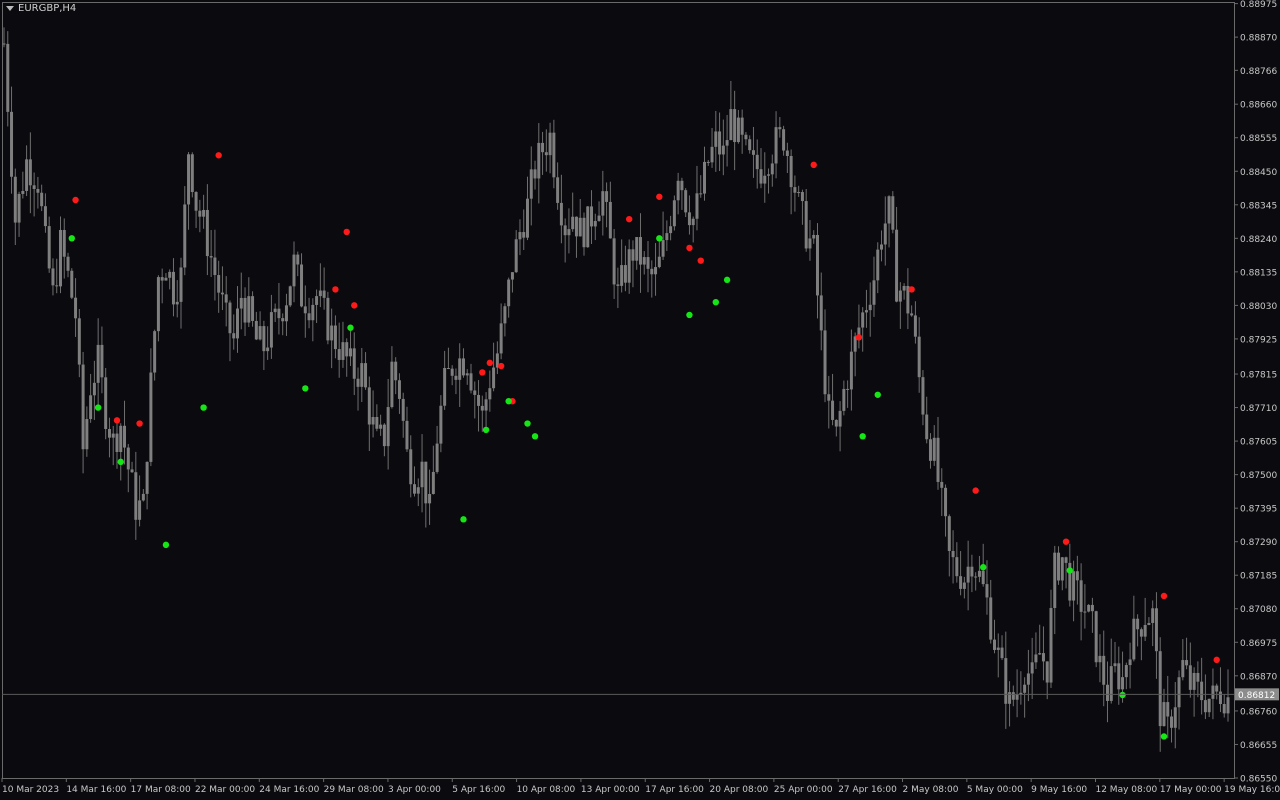  I want to click on x-tick-label: 20 Apr 08:00, so click(739, 790).